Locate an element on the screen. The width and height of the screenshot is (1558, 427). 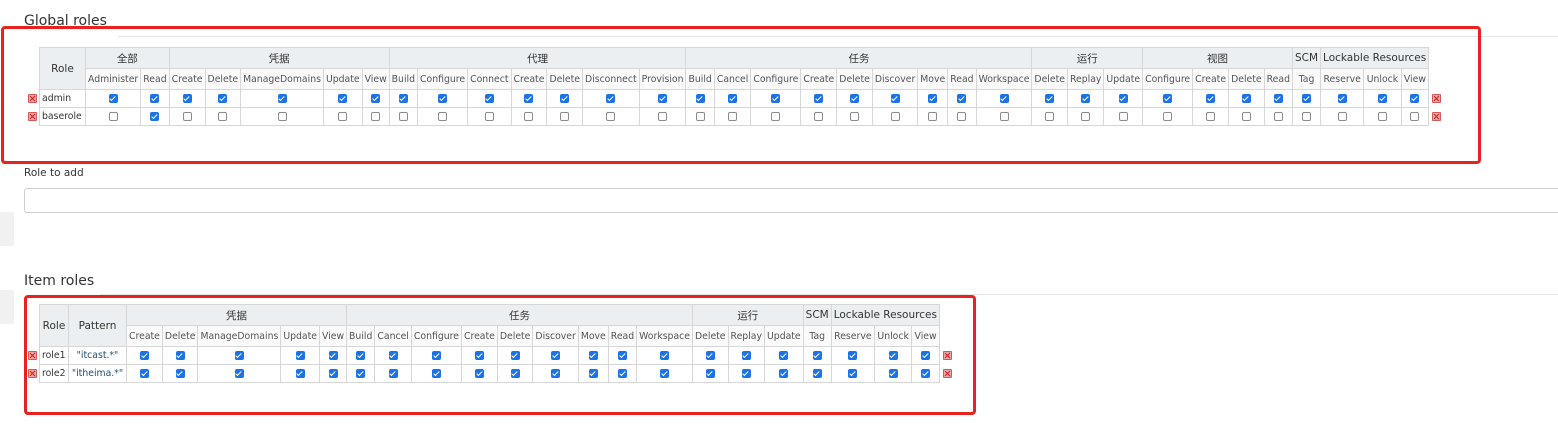
section-title-item-roles: Item roles is located at coordinates (59, 281).